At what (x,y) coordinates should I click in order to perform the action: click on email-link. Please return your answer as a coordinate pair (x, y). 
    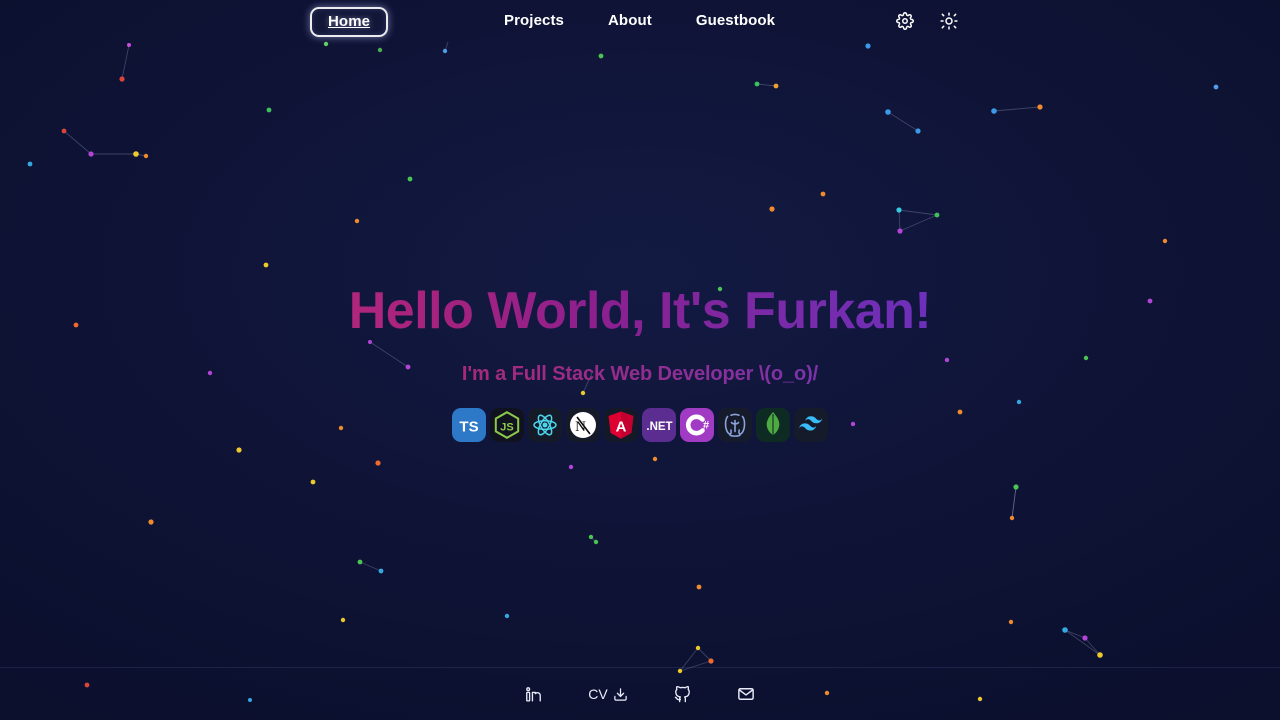
    Looking at the image, I should click on (746, 694).